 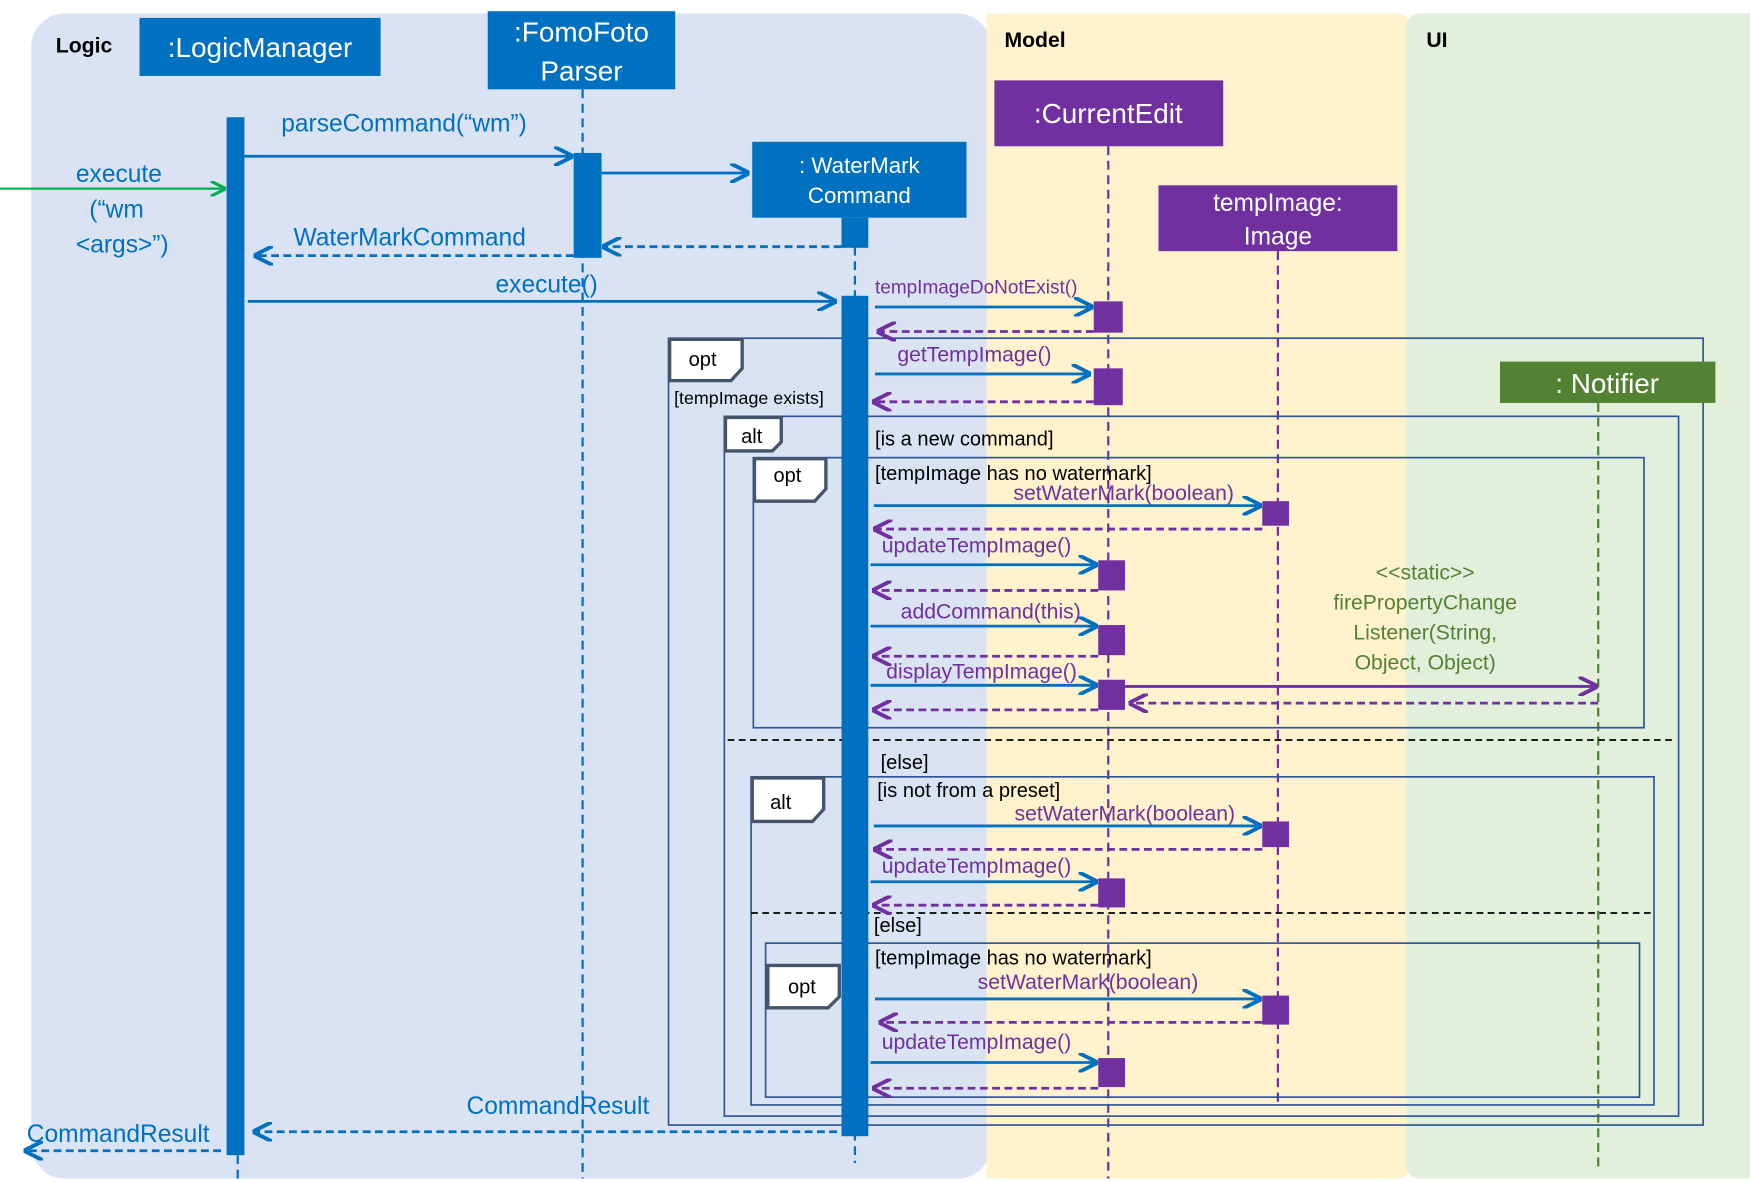 What do you see at coordinates (84, 45) in the screenshot?
I see `logic-region-label: Logic` at bounding box center [84, 45].